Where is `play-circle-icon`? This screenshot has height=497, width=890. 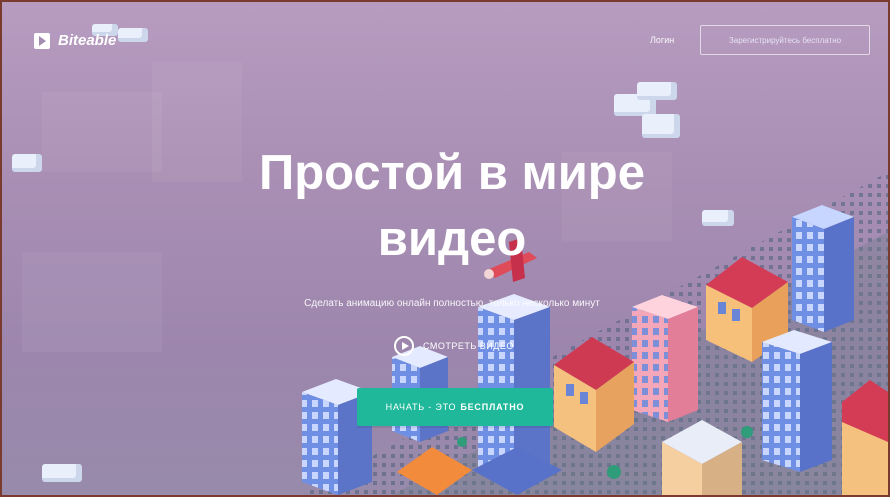 play-circle-icon is located at coordinates (404, 346).